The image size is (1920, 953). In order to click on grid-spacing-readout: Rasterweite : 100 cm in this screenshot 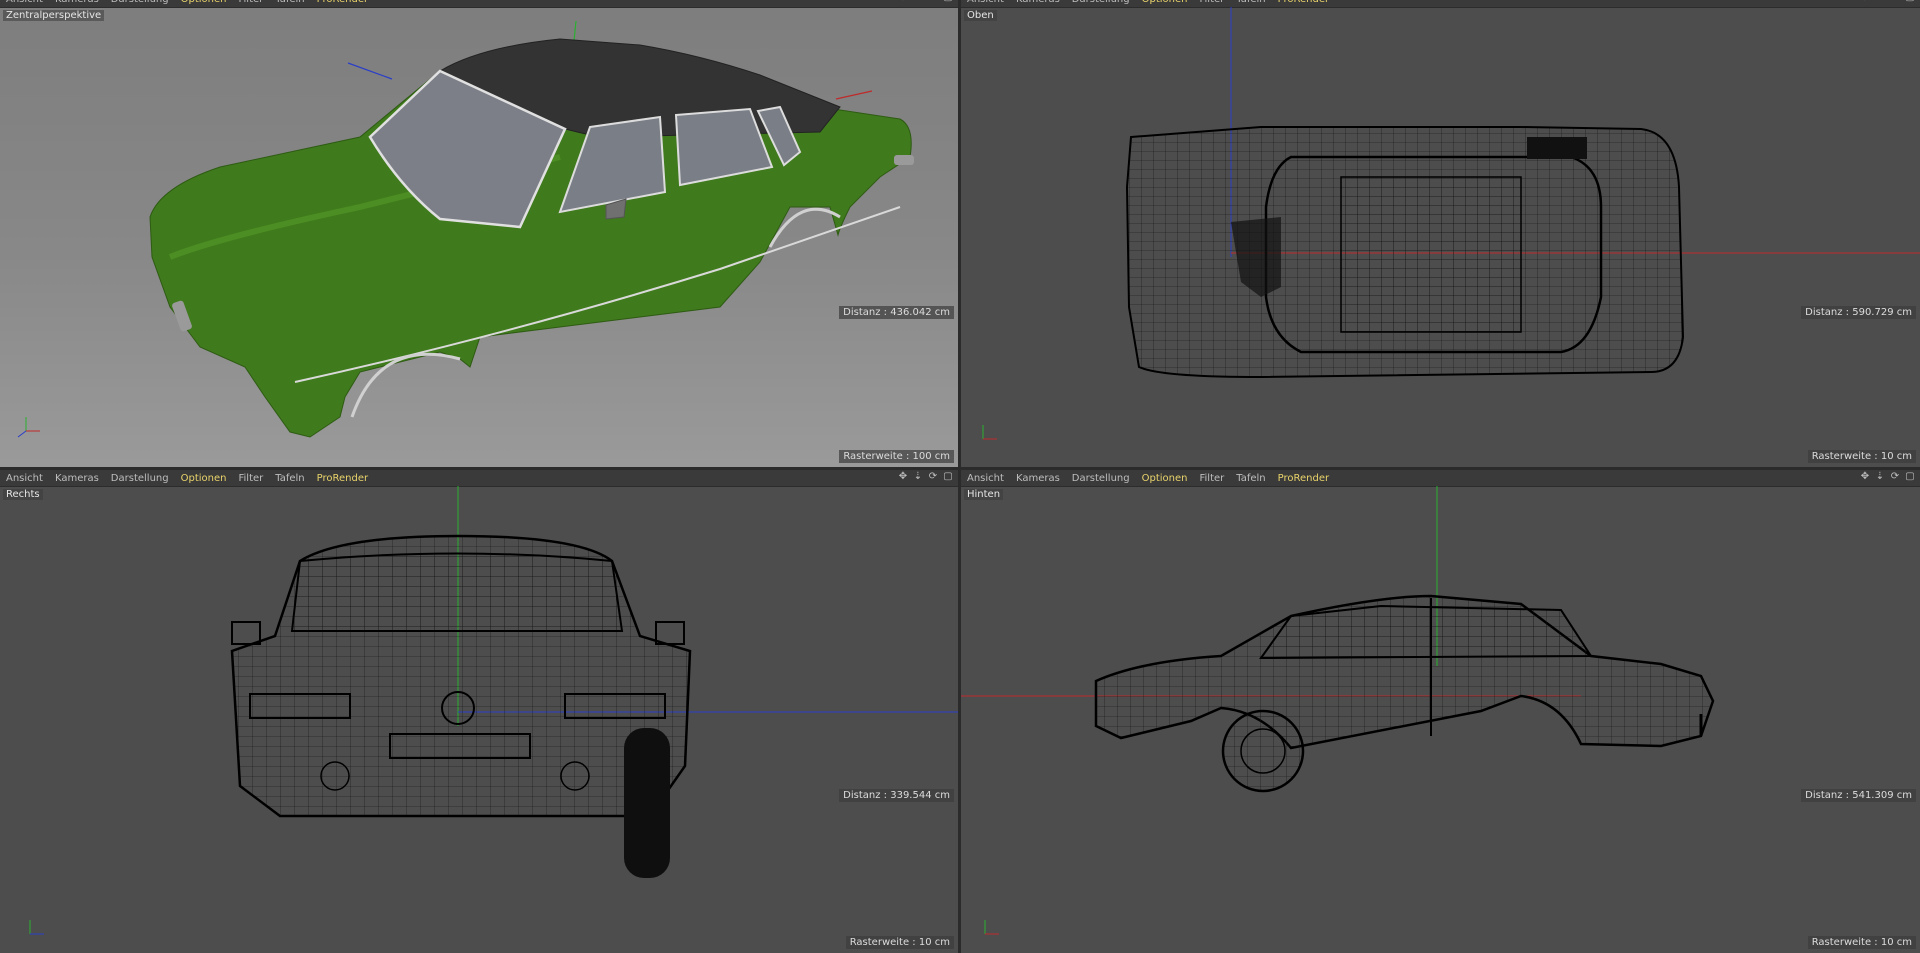, I will do `click(896, 456)`.